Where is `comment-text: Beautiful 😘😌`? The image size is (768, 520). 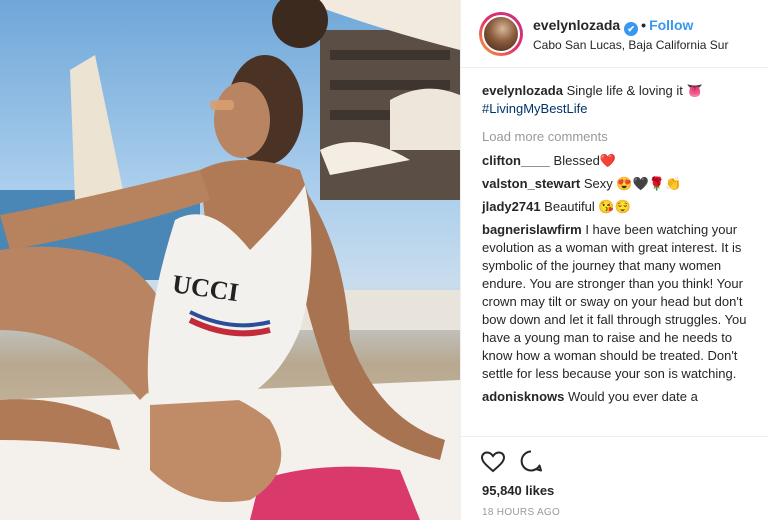
comment-text: Beautiful 😘😌 is located at coordinates (587, 206).